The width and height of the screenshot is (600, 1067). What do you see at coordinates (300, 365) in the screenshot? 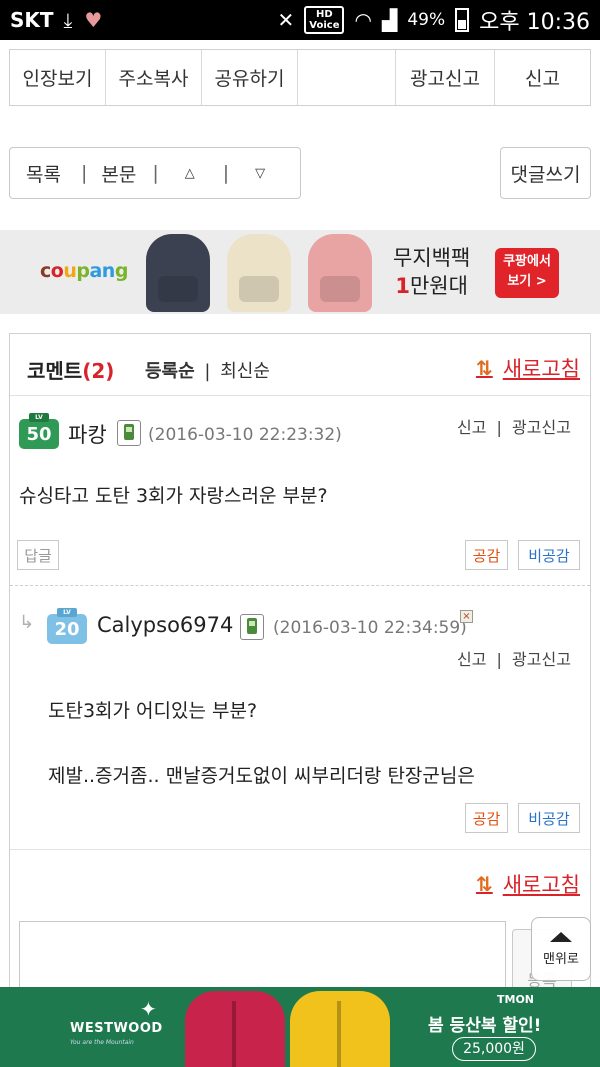
I see `comments-header: 코멘트(2) 등록순 | 최신순 ⇅ 새로고침` at bounding box center [300, 365].